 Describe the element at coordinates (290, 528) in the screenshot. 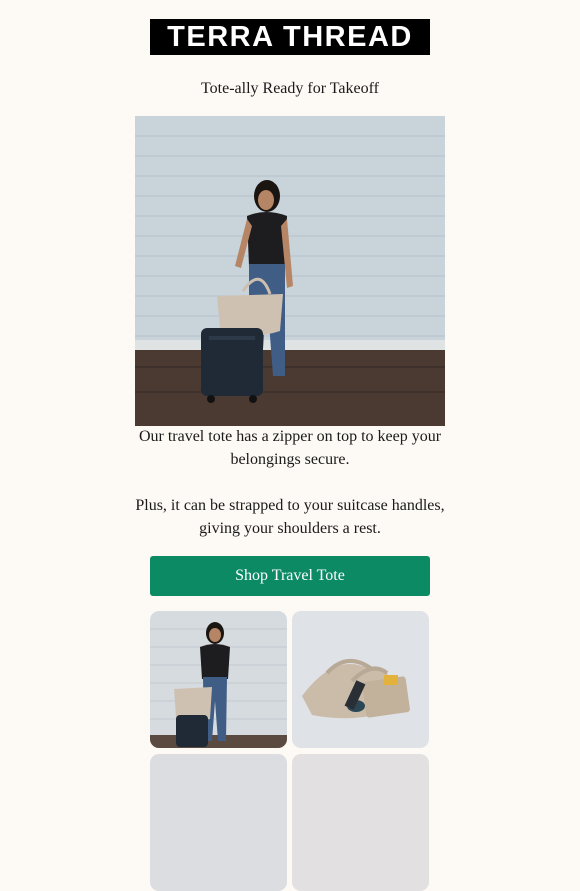

I see `body-paragraph-2-line-2: giving your shoulders a rest.` at that location.